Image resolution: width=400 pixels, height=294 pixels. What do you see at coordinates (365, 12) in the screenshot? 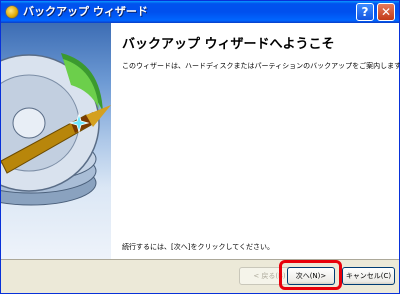
I see `help-button: ?` at bounding box center [365, 12].